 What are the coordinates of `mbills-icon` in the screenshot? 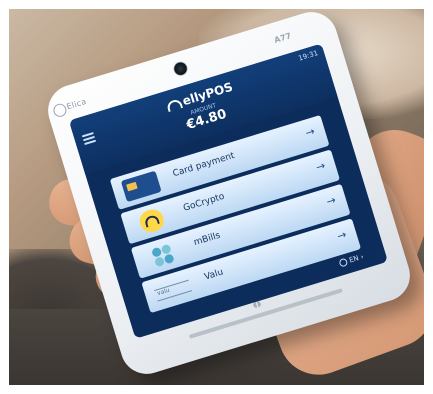 It's located at (162, 255).